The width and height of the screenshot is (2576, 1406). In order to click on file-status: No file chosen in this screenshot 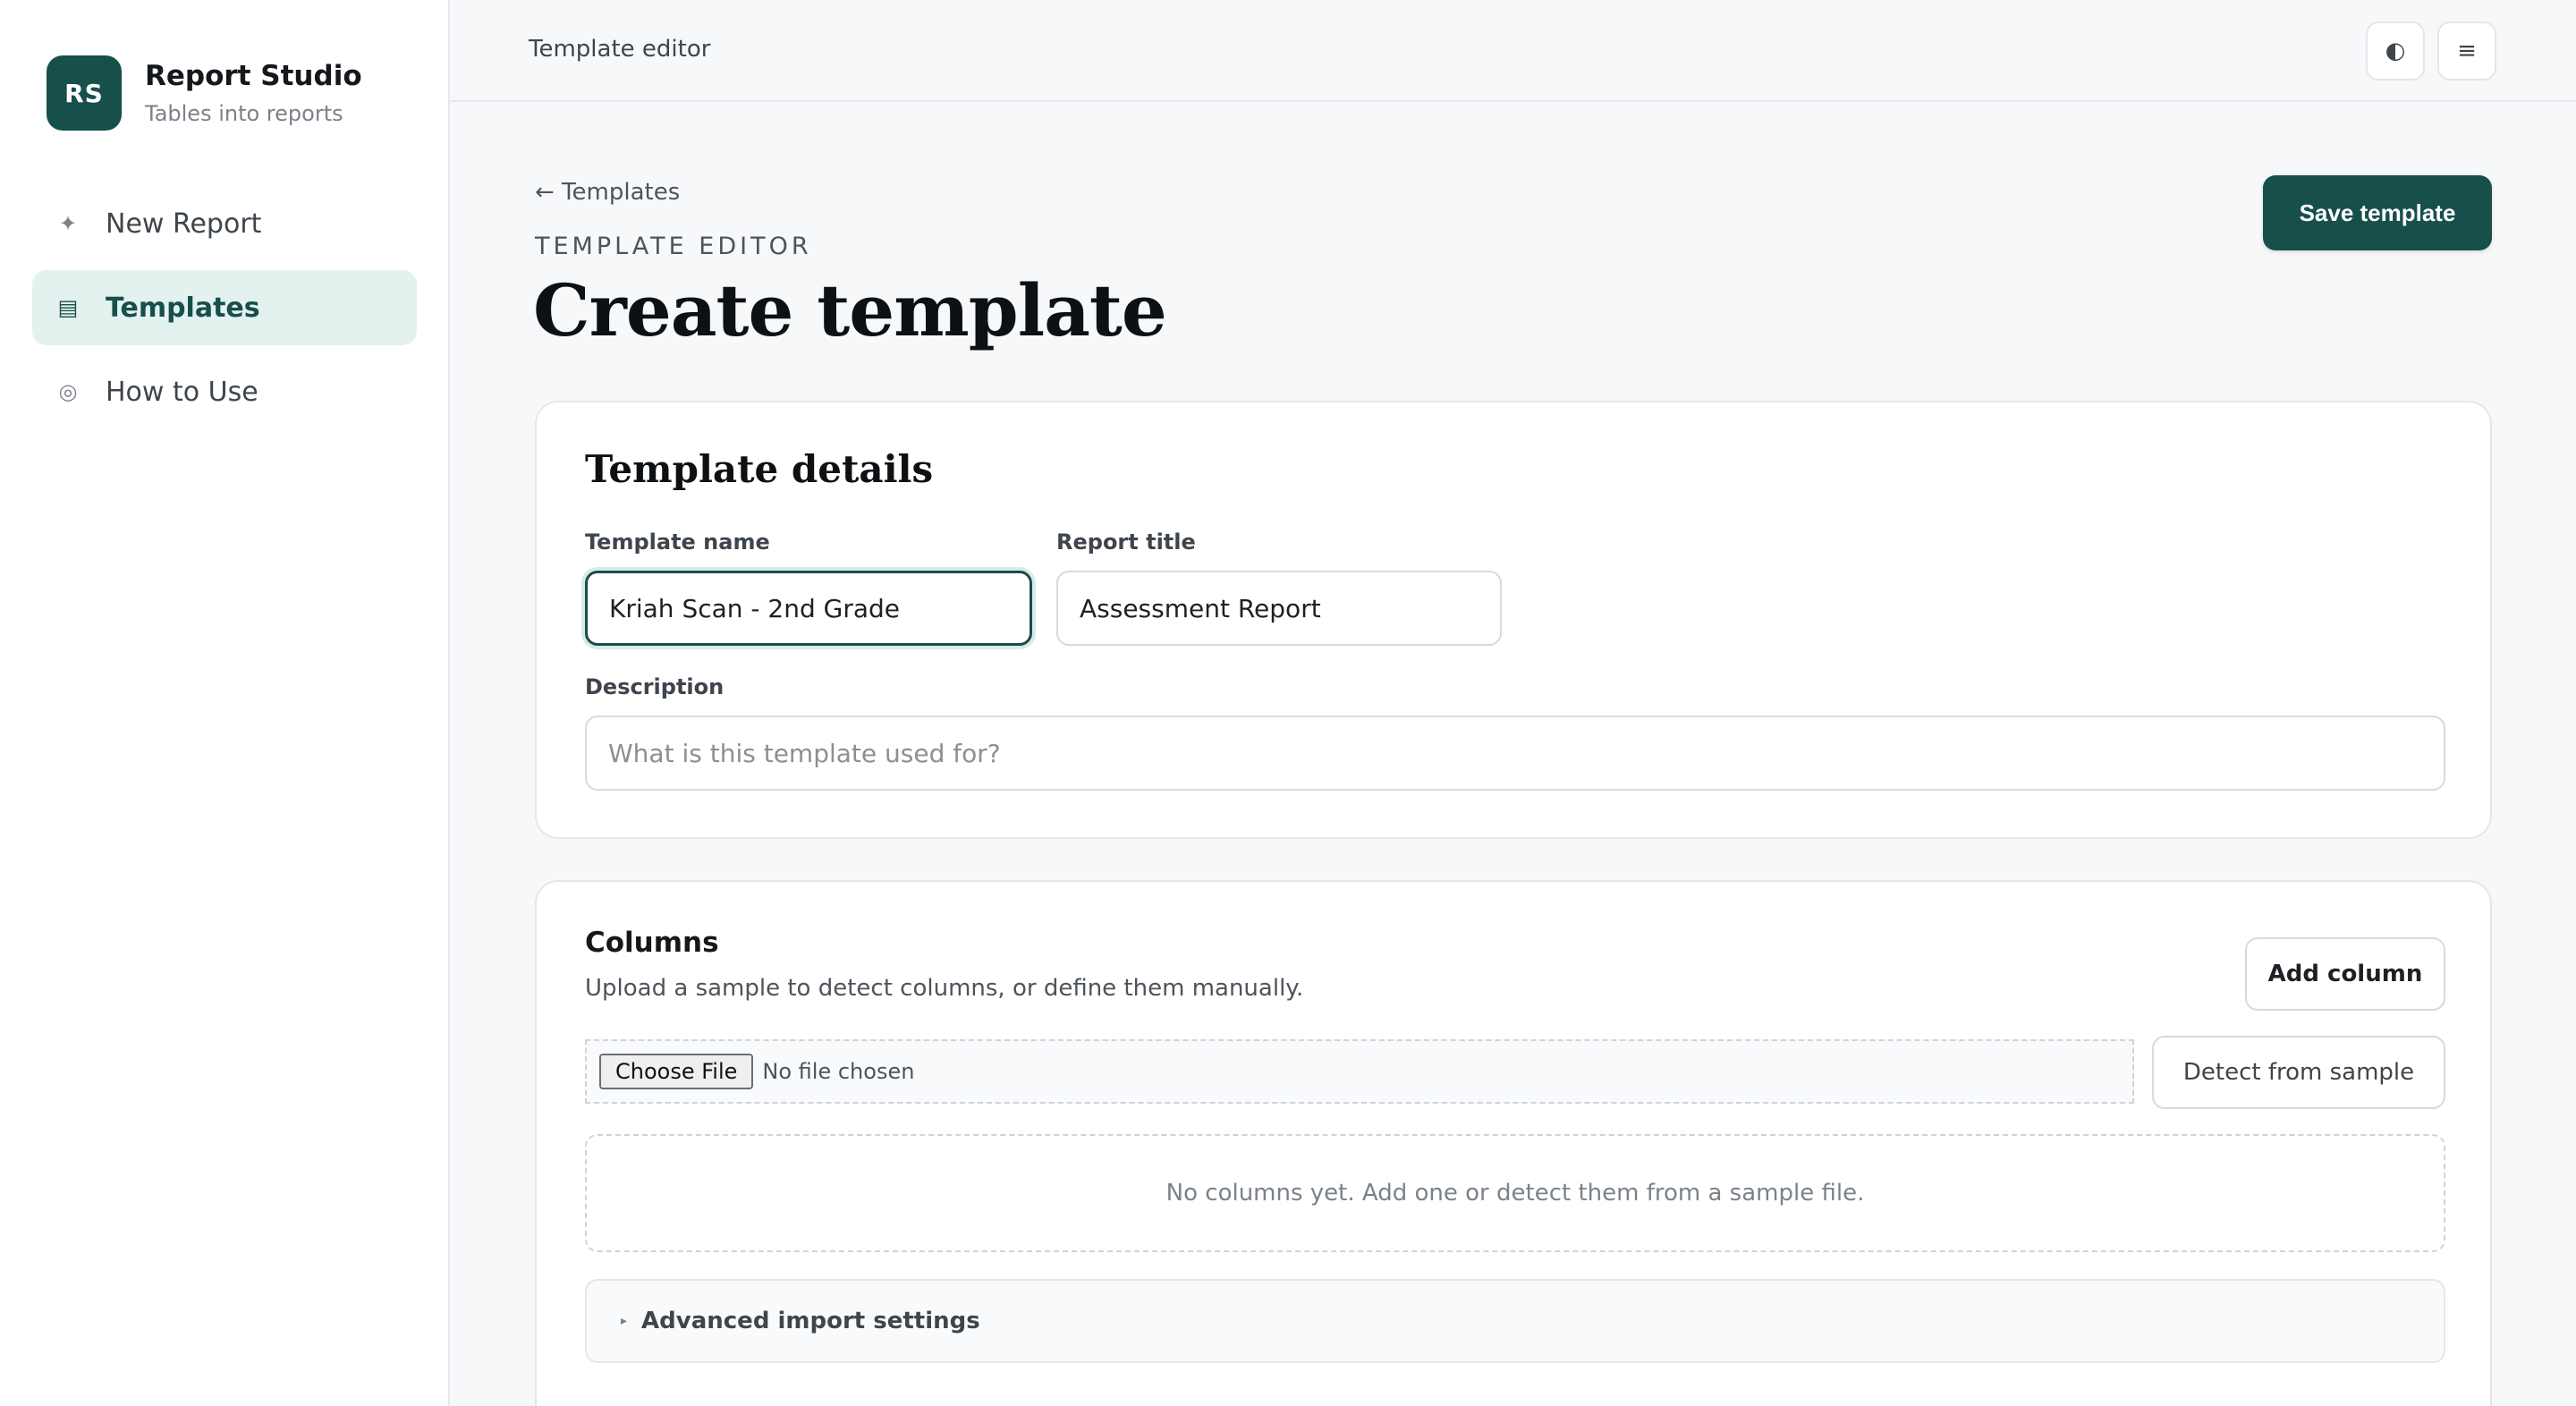, I will do `click(838, 1072)`.